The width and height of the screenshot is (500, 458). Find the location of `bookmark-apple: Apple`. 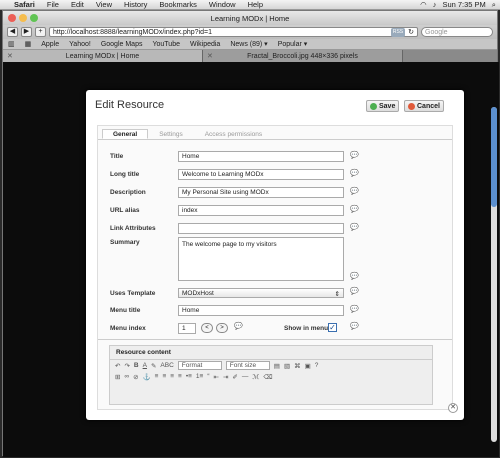

bookmark-apple: Apple is located at coordinates (50, 44).